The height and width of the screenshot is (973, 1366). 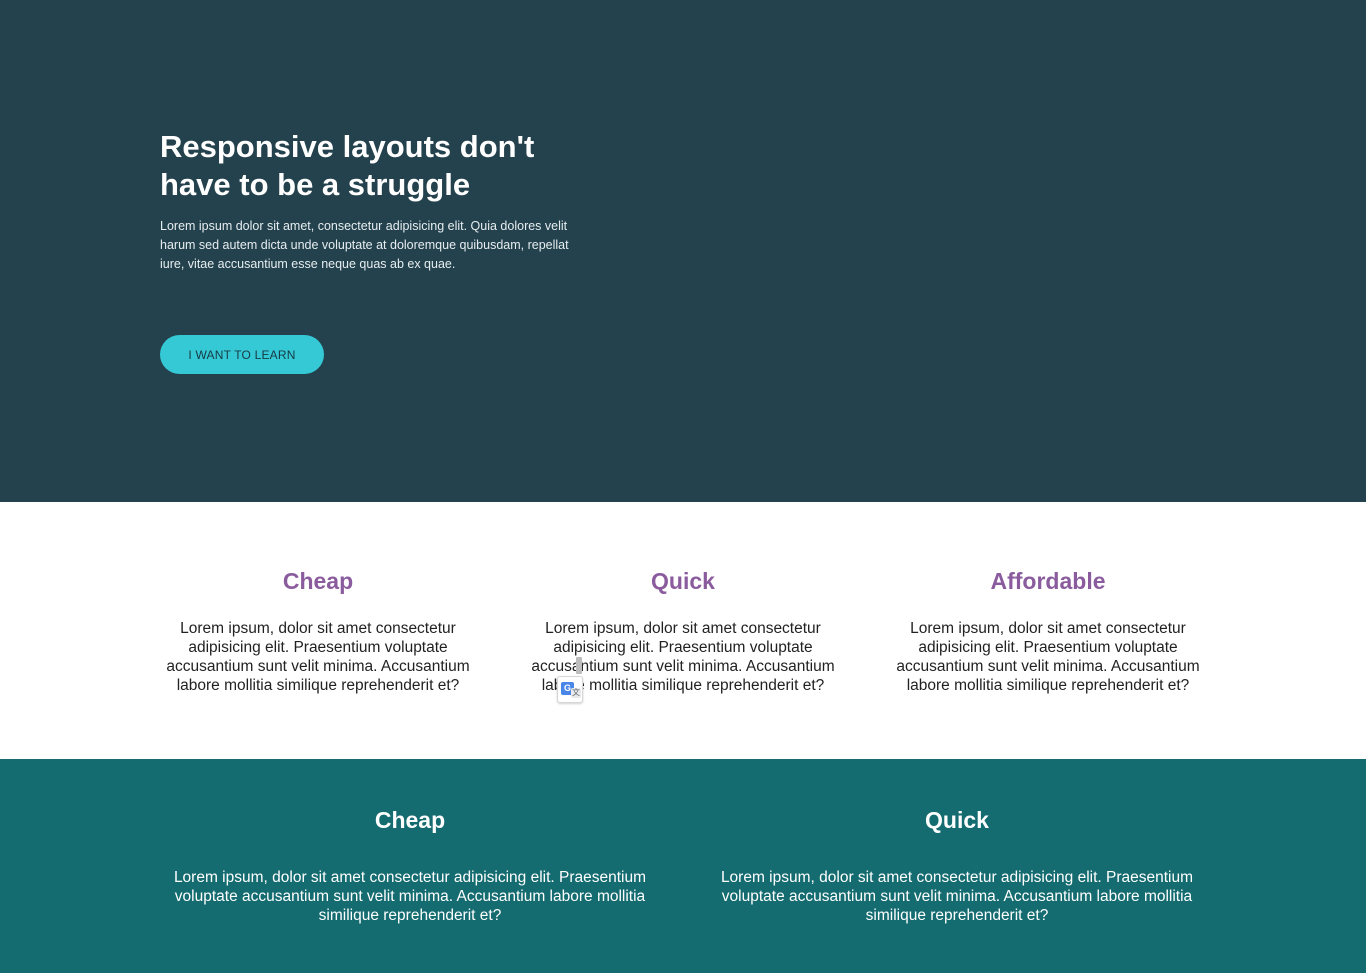 What do you see at coordinates (570, 689) in the screenshot?
I see `google-translate-icon: G 文` at bounding box center [570, 689].